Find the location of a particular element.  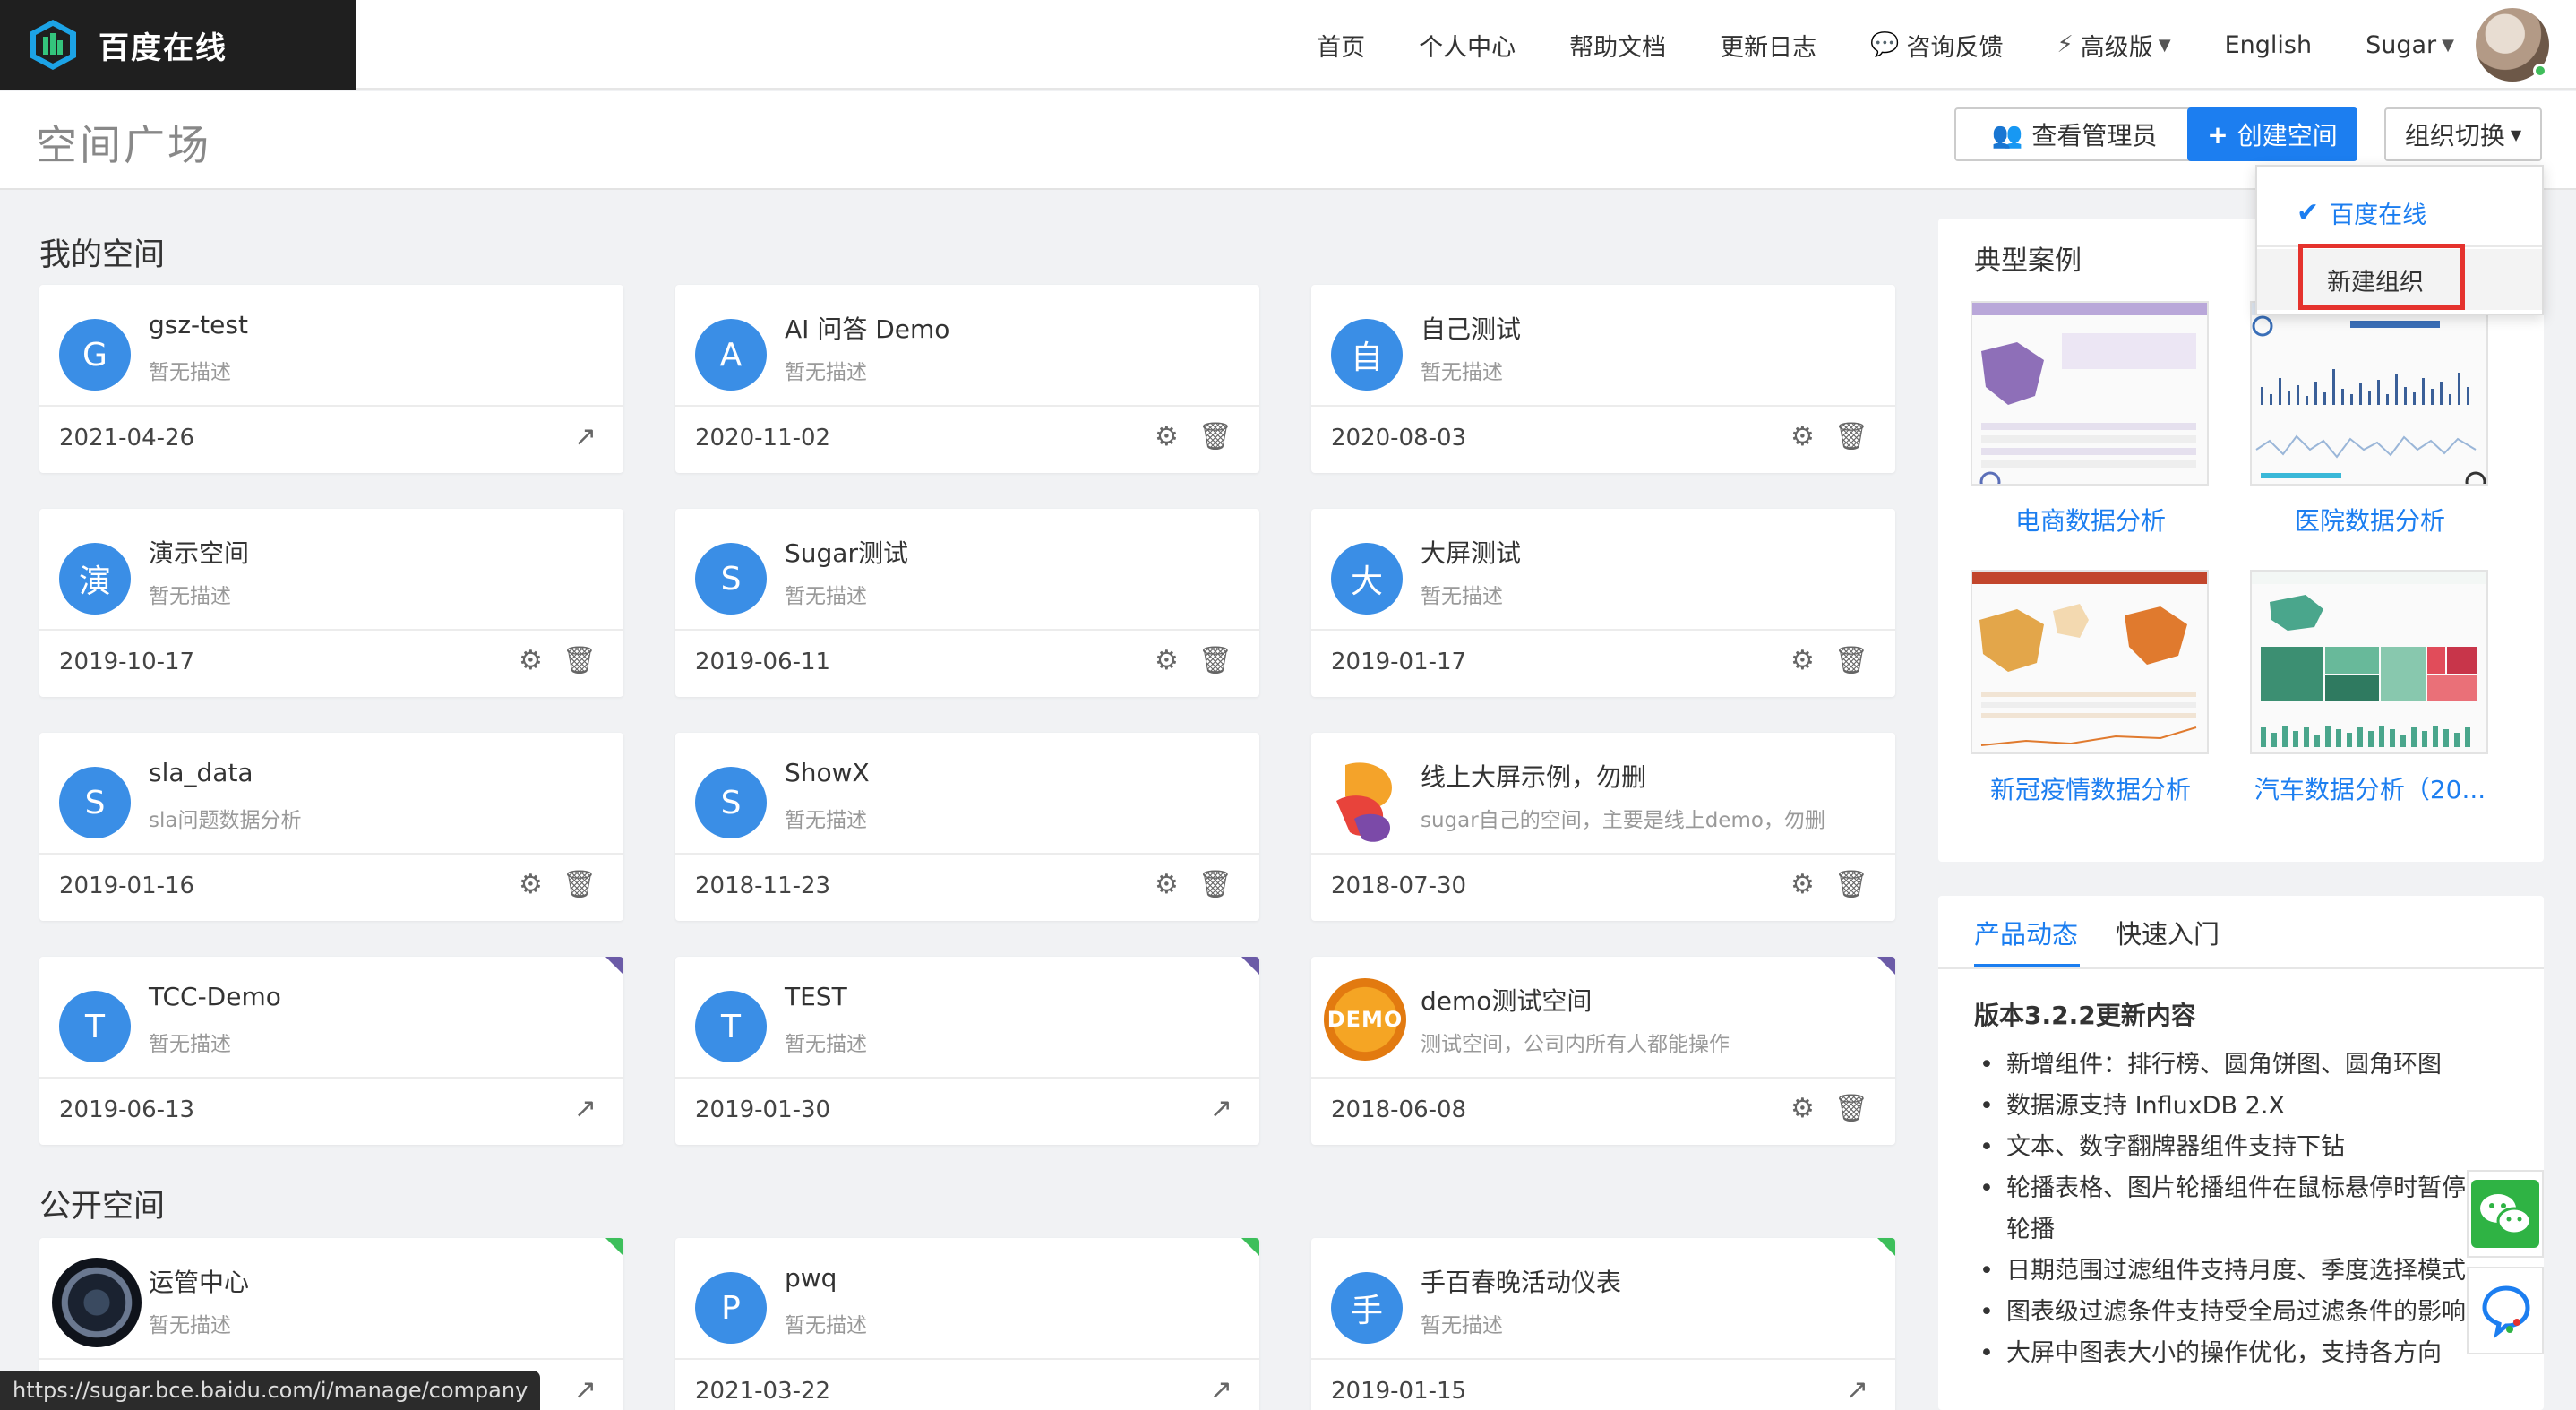

brand-logo: 百度在线 is located at coordinates (178, 45).